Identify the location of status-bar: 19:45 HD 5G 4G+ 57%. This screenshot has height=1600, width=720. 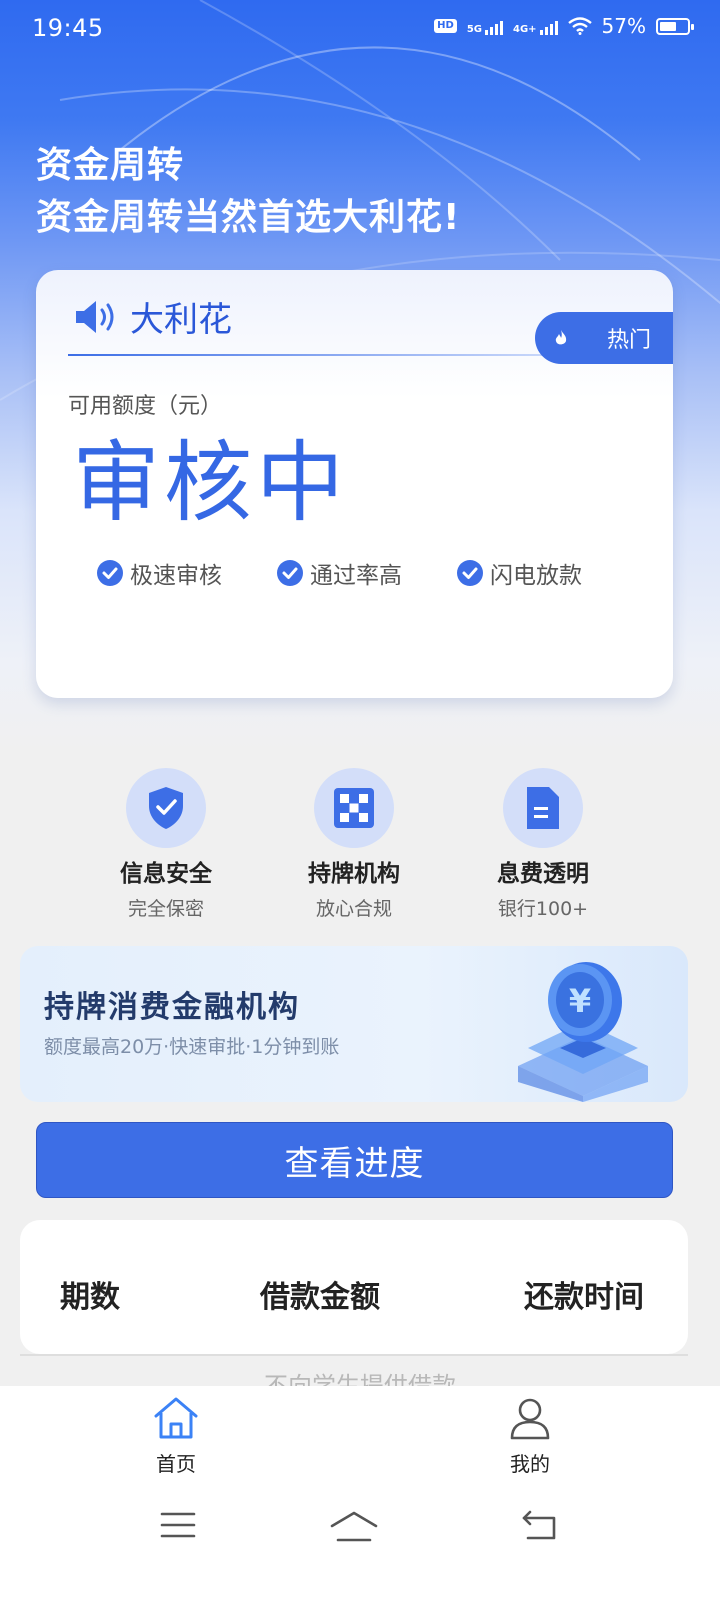
(360, 30).